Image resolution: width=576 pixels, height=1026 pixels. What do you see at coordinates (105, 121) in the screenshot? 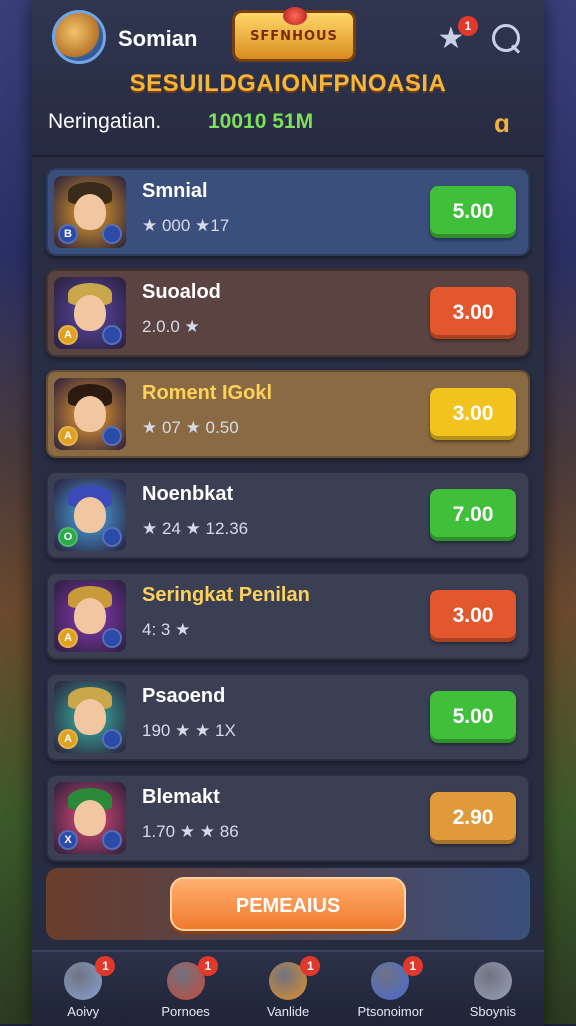
I see `balance-label: Neringatian.` at bounding box center [105, 121].